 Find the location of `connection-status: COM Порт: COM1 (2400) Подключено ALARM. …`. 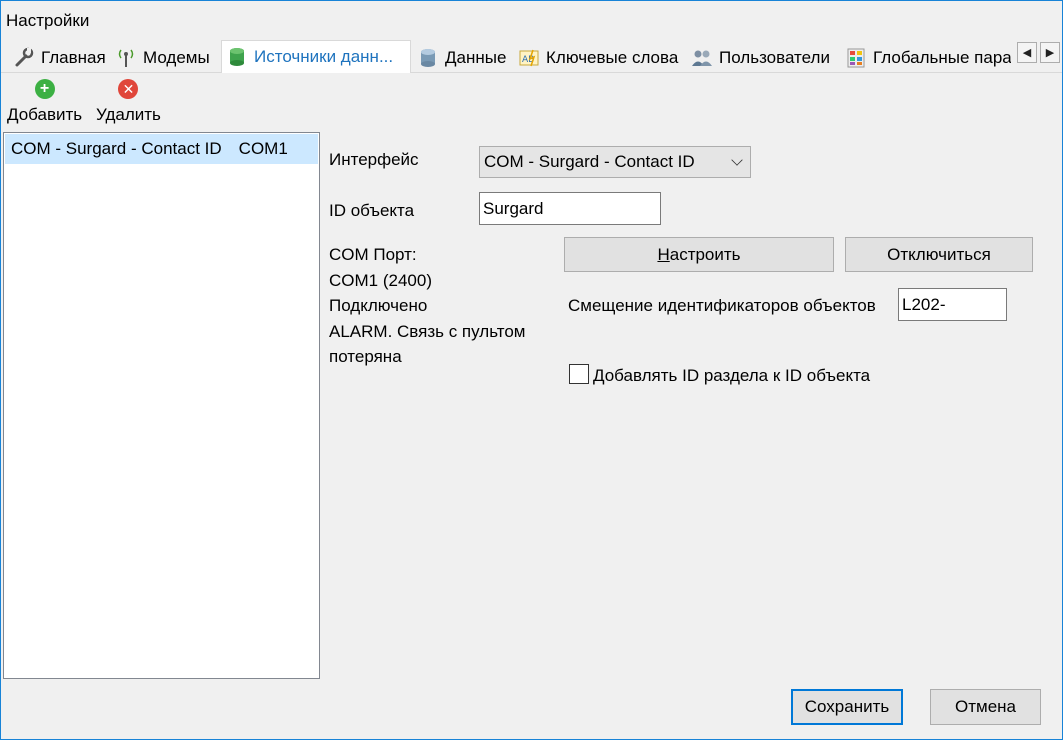

connection-status: COM Порт: COM1 (2400) Подключено ALARM. … is located at coordinates (427, 306).